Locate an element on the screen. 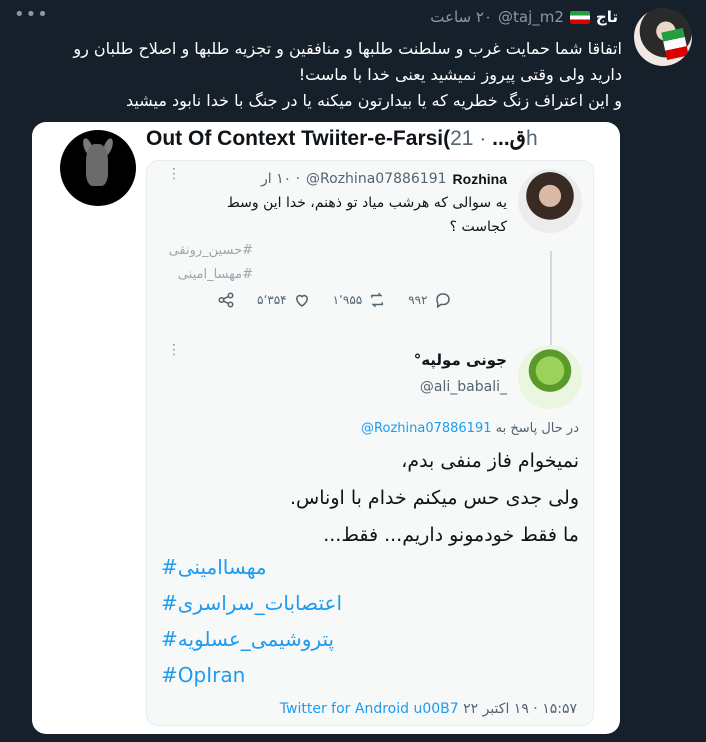 This screenshot has width=706, height=742. iran-flag-icon is located at coordinates (579, 17).